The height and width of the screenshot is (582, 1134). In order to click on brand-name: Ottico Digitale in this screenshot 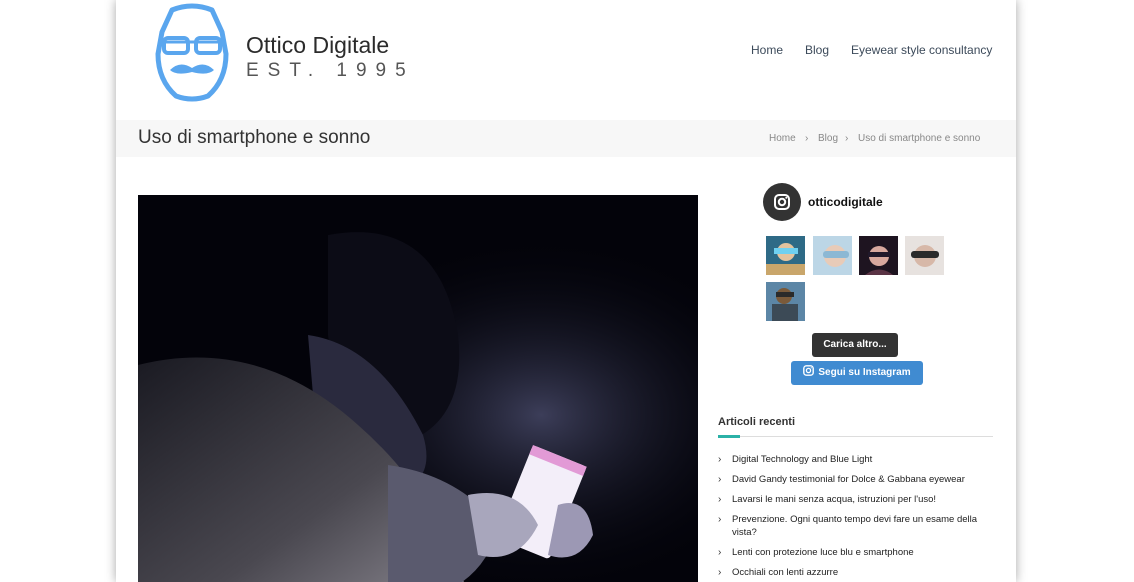, I will do `click(317, 45)`.